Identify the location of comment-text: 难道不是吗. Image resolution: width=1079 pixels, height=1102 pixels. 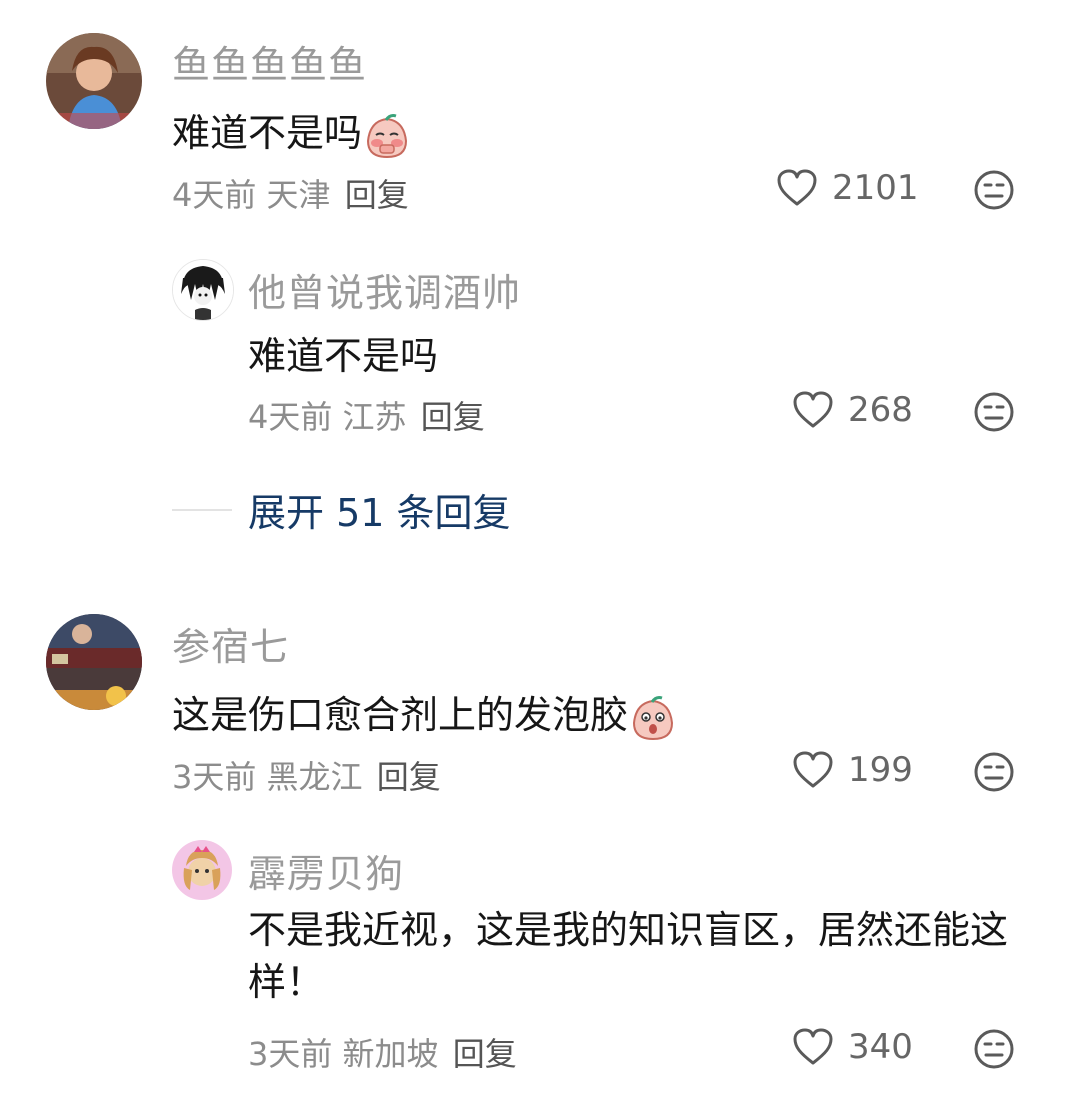
(291, 130).